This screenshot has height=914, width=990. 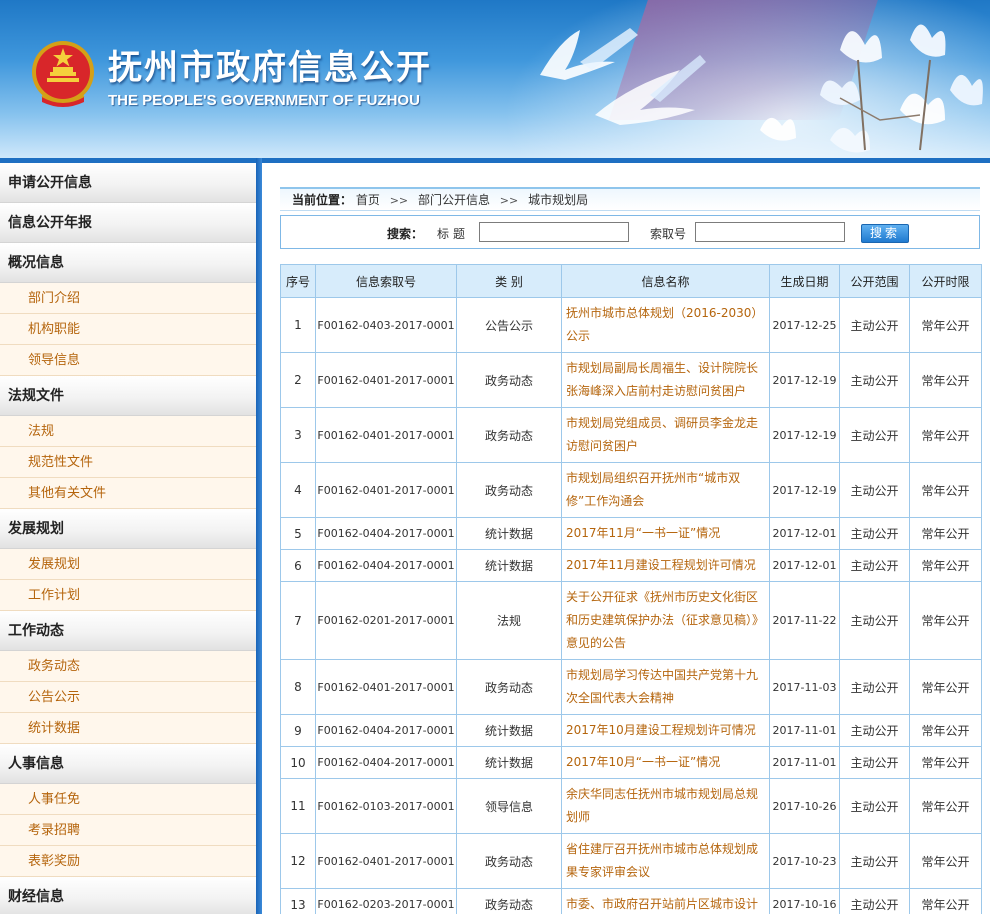 What do you see at coordinates (128, 564) in the screenshot?
I see `sidebar-item: 发展规划` at bounding box center [128, 564].